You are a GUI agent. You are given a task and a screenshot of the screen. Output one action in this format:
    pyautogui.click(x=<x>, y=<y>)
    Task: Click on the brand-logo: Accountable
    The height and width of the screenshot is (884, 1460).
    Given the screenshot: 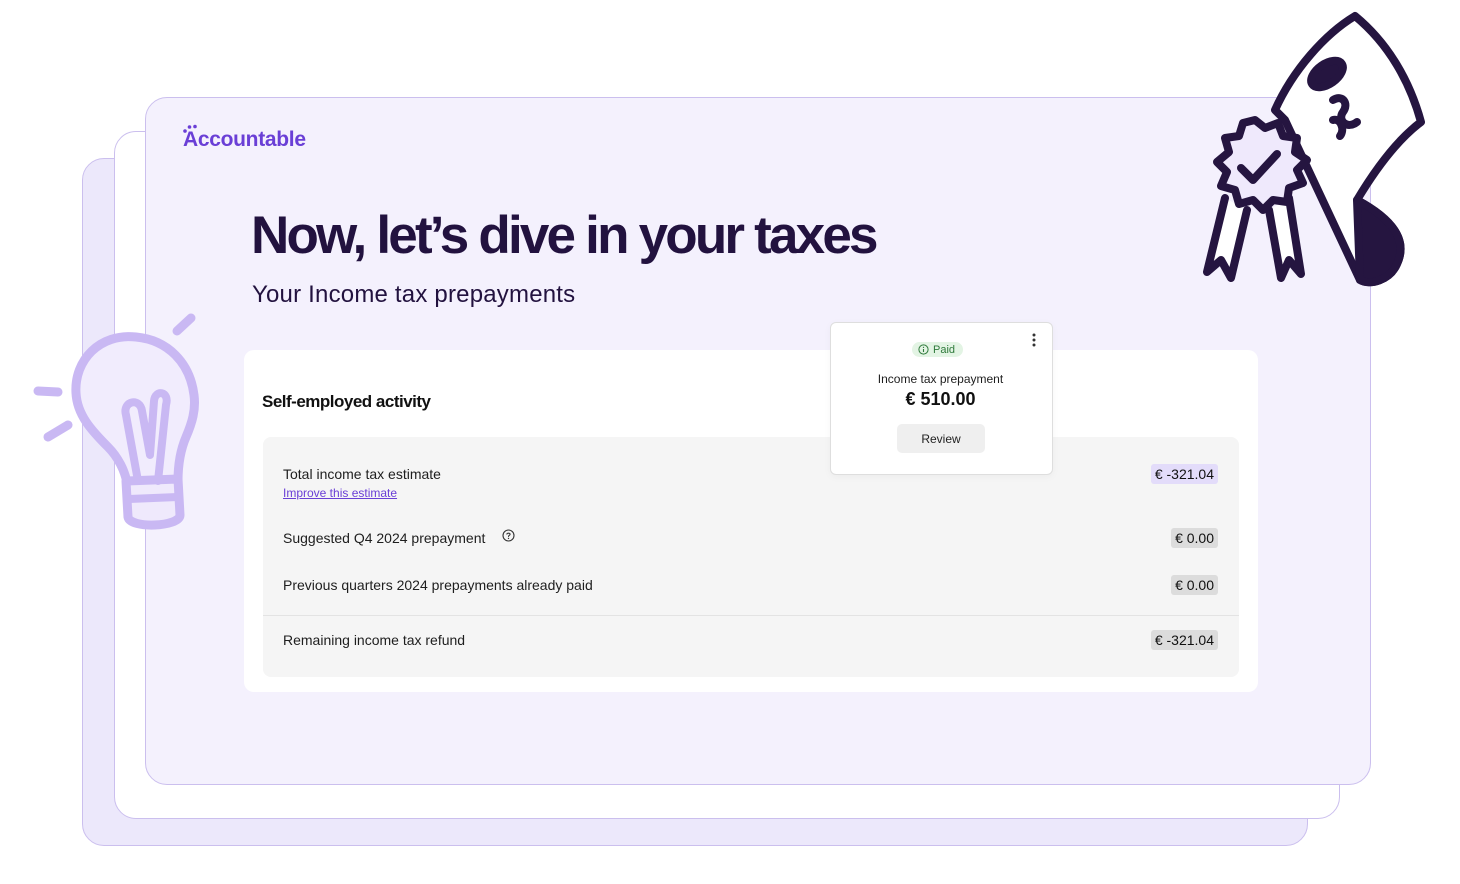 What is the action you would take?
    pyautogui.click(x=244, y=140)
    